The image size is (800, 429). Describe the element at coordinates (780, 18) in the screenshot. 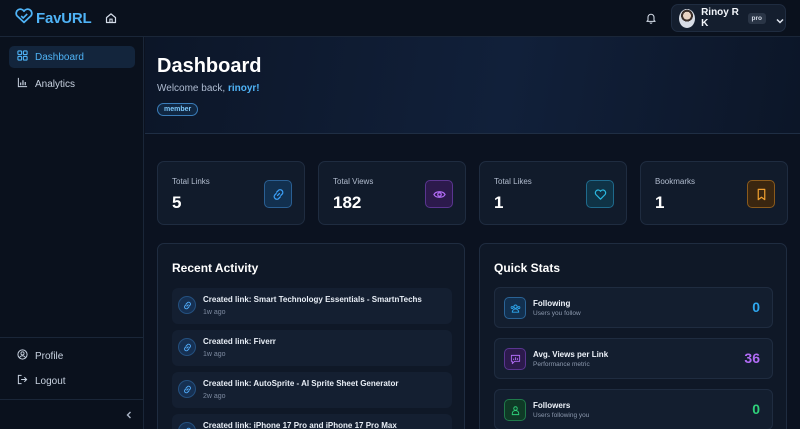

I see `chevron-down-icon` at that location.